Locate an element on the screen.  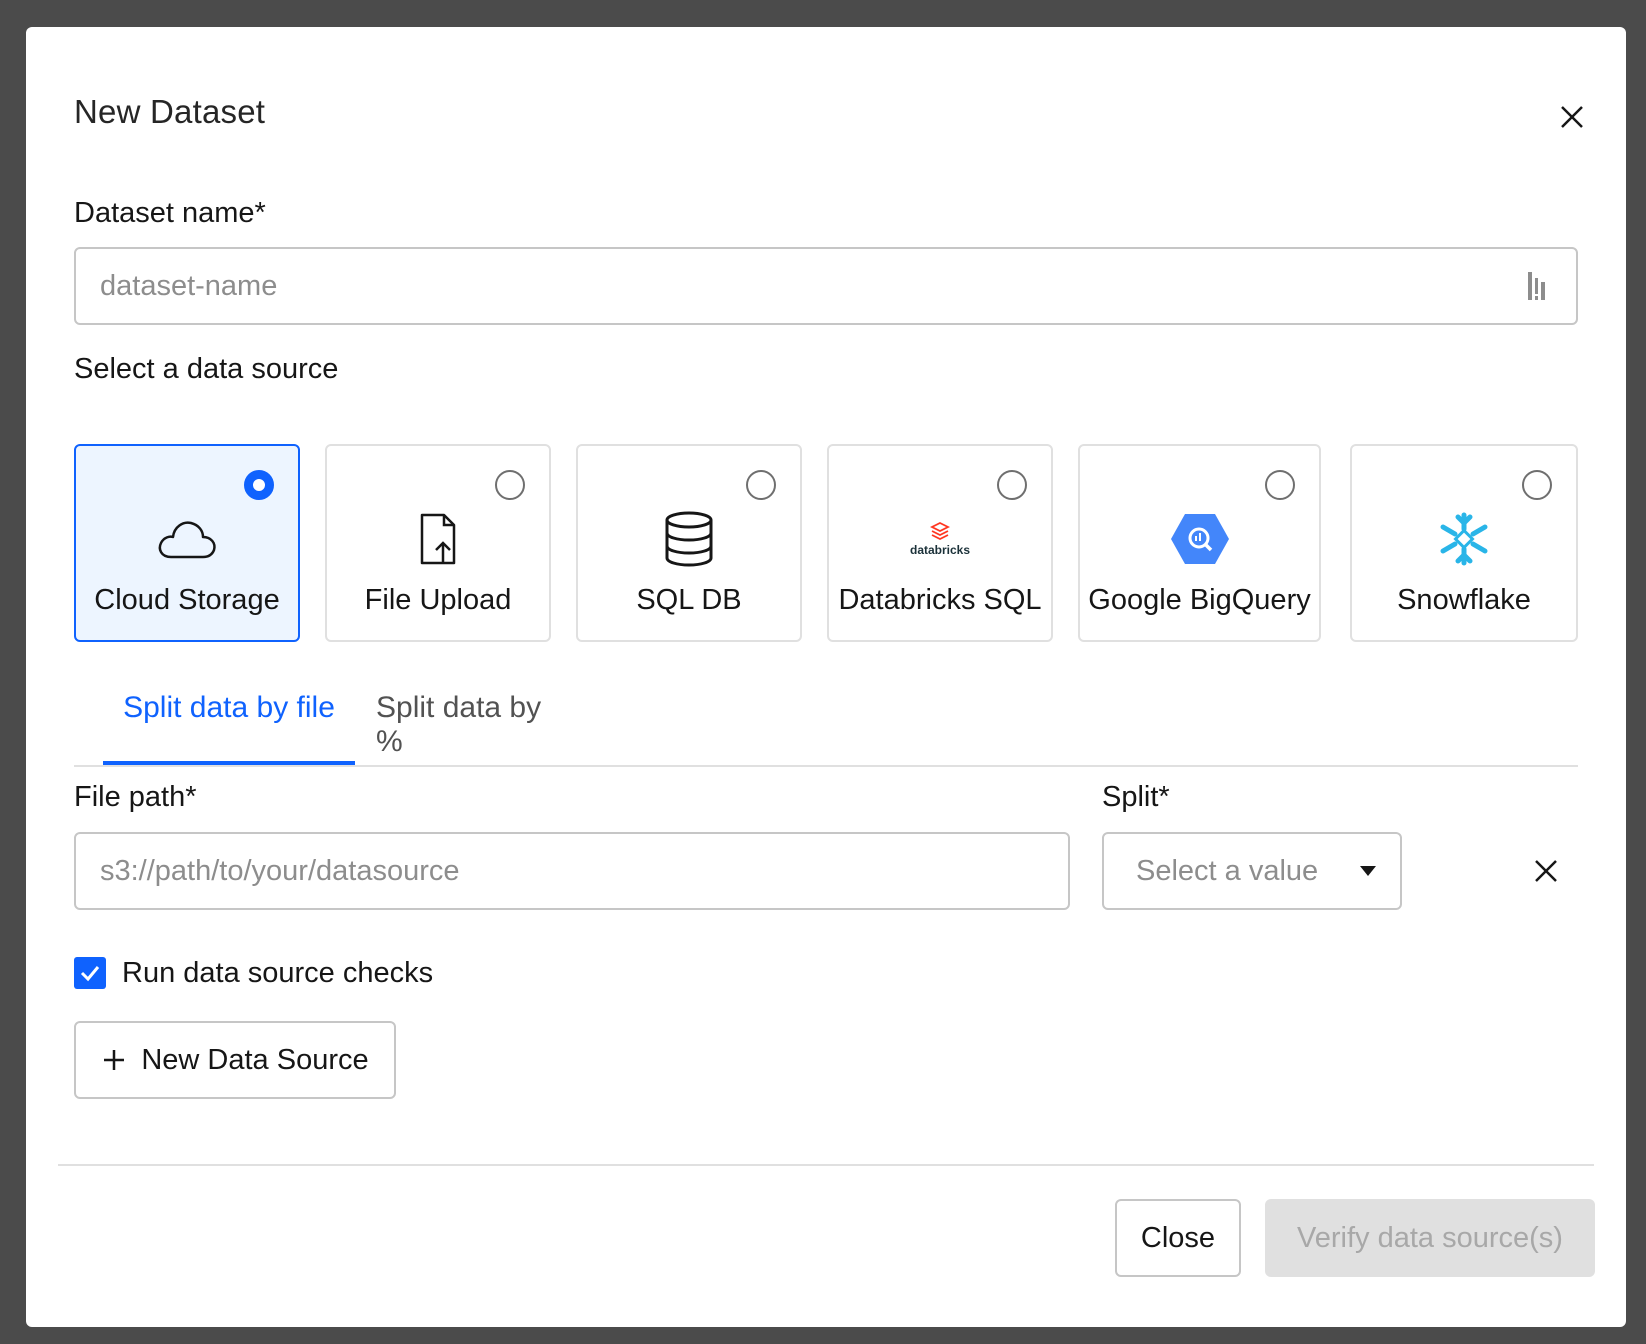
tab-split-by-file: Split data by file is located at coordinates (229, 726).